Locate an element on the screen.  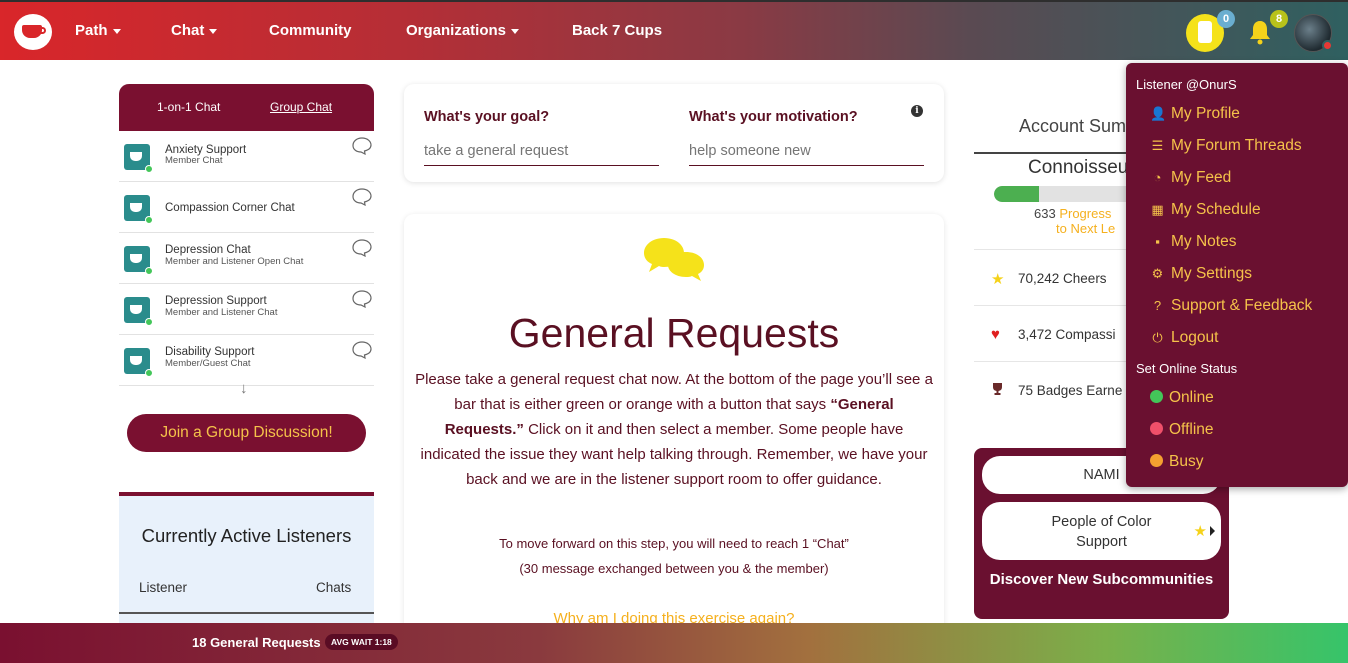
goal-label: What's your goal? is located at coordinates (487, 117).